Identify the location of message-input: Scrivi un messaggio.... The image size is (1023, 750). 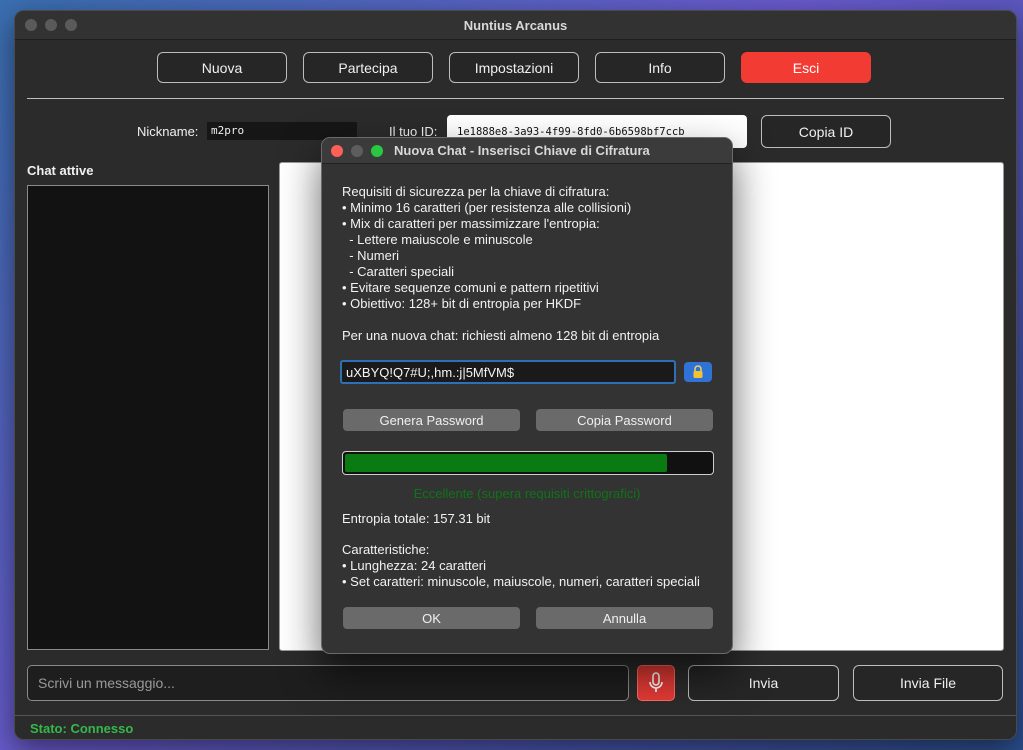
(328, 683).